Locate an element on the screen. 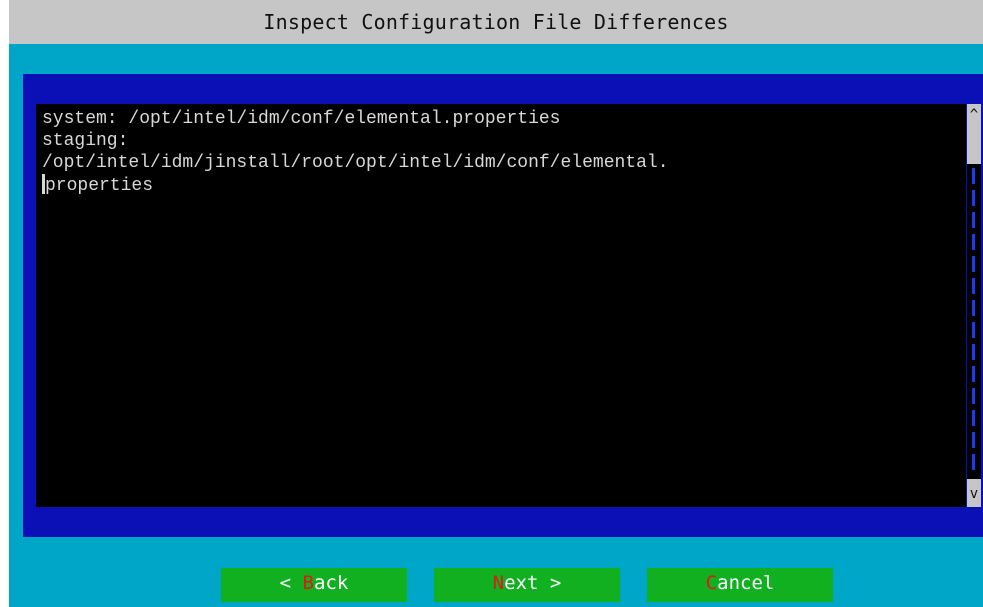 The width and height of the screenshot is (983, 607). back-button-hotkey: B is located at coordinates (308, 583).